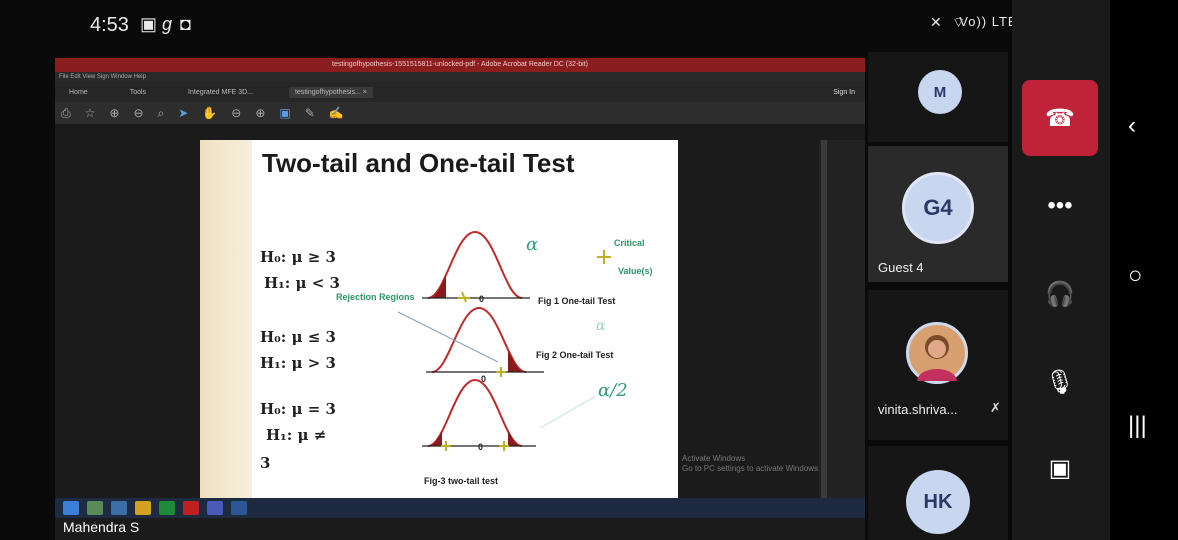 The image size is (1178, 540). I want to click on scrollbar, so click(824, 319).